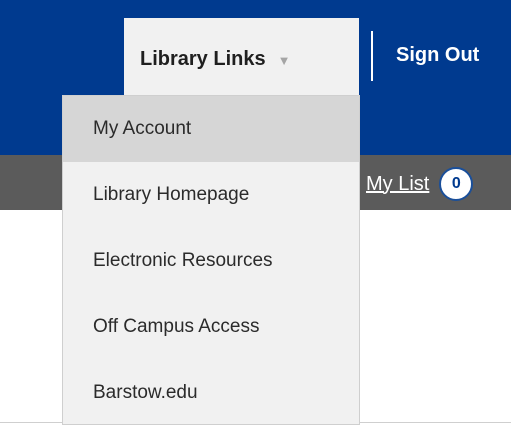 The height and width of the screenshot is (426, 511). What do you see at coordinates (203, 58) in the screenshot?
I see `library-links-label: Library Links` at bounding box center [203, 58].